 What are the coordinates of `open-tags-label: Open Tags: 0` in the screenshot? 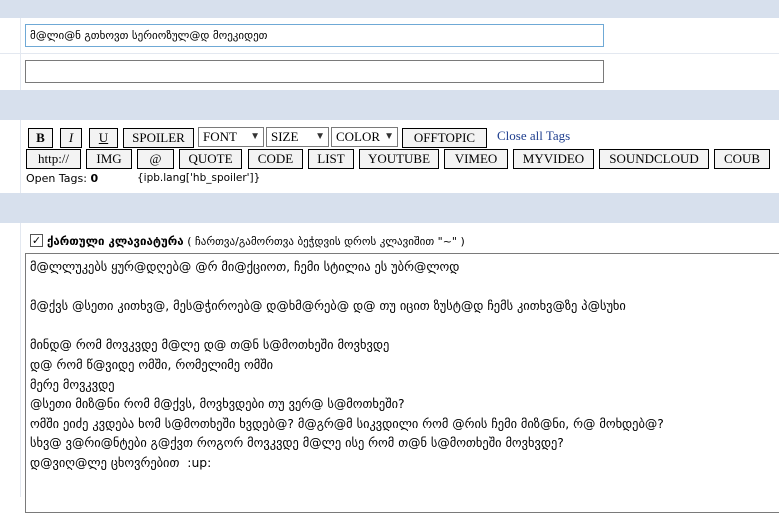 It's located at (62, 178).